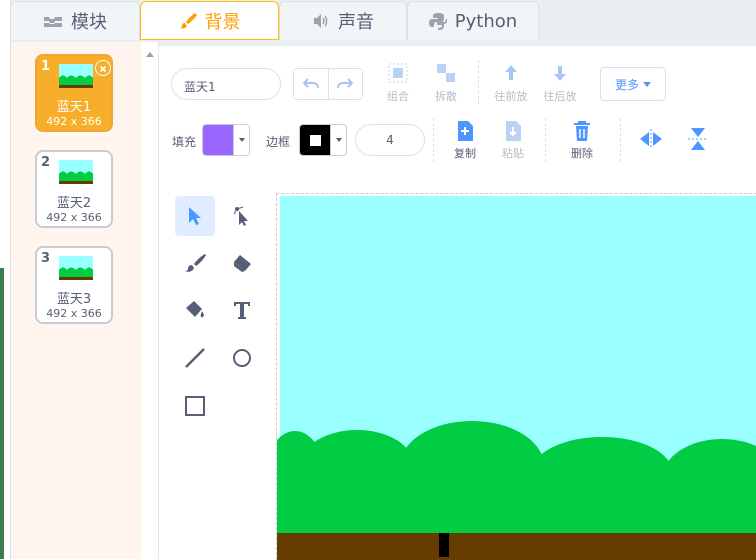 This screenshot has width=756, height=560. I want to click on tab-sounds: 声音, so click(343, 20).